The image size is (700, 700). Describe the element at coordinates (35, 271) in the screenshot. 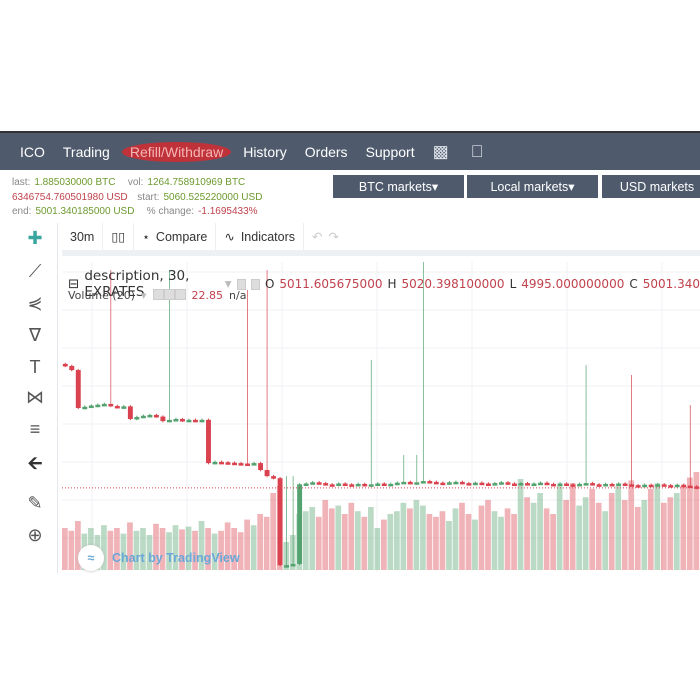

I see `trend-line-icon: ⟋` at that location.